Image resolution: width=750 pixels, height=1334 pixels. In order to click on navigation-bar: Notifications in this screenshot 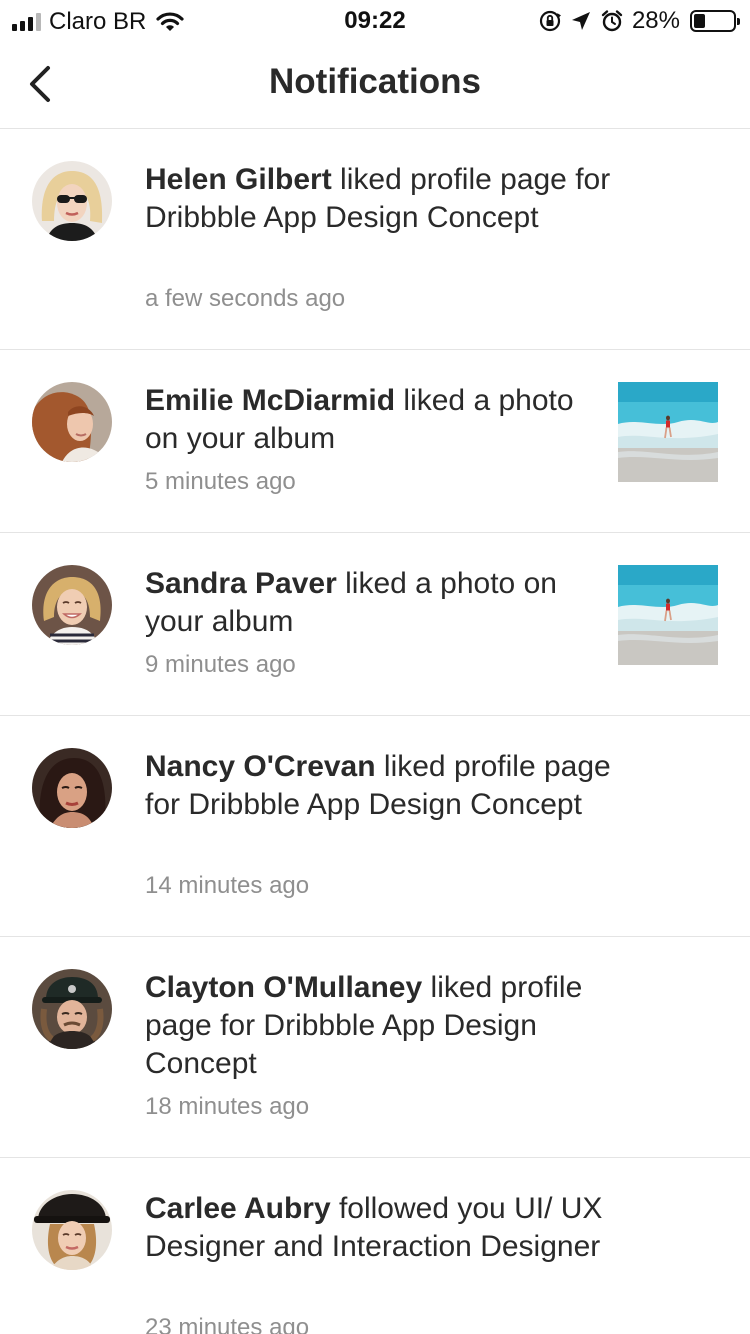, I will do `click(375, 84)`.